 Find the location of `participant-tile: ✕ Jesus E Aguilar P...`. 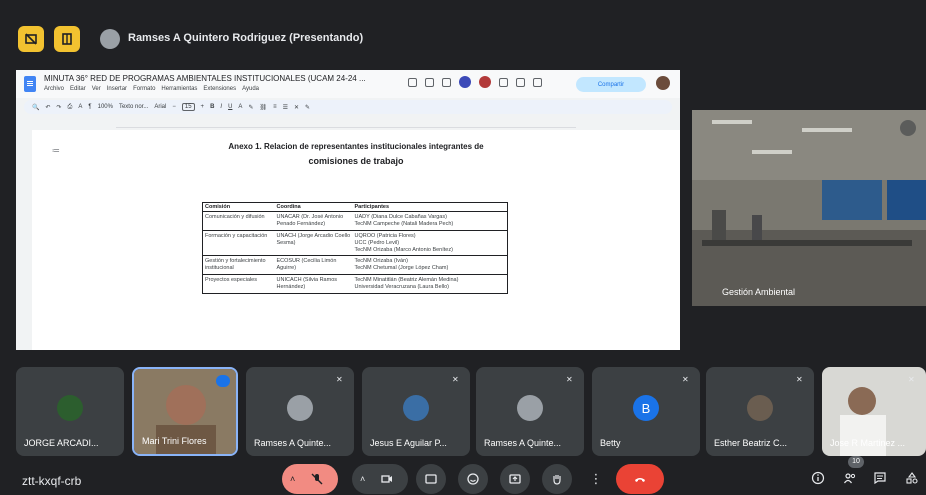

participant-tile: ✕ Jesus E Aguilar P... is located at coordinates (416, 411).